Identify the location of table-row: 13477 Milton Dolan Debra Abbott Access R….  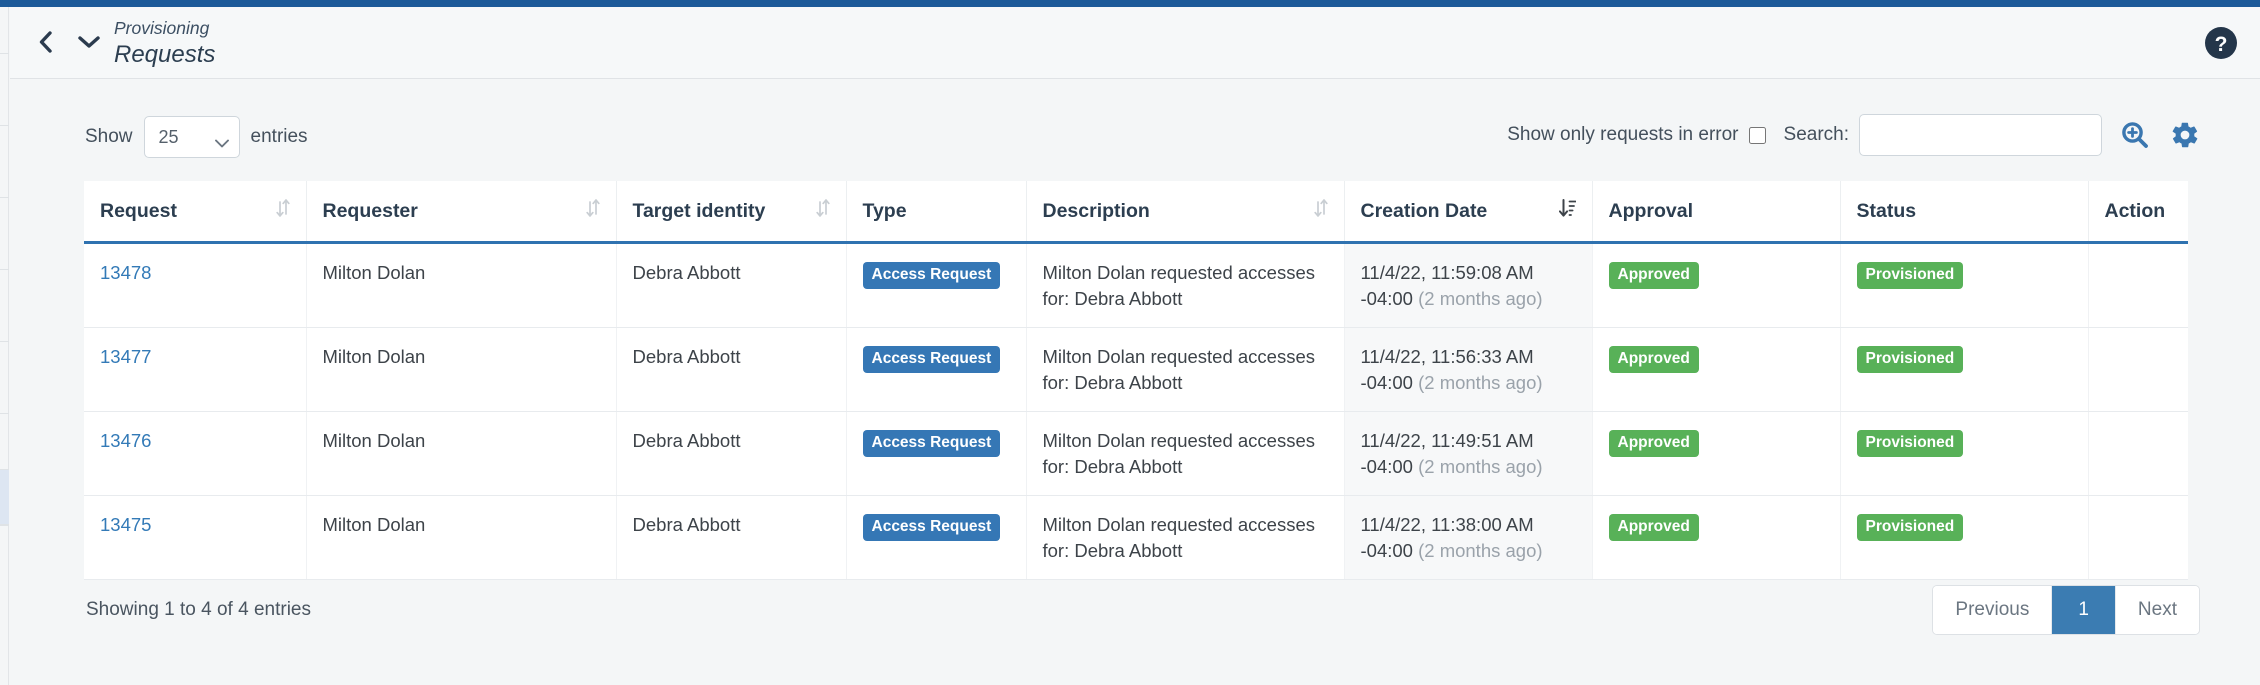
(1136, 370).